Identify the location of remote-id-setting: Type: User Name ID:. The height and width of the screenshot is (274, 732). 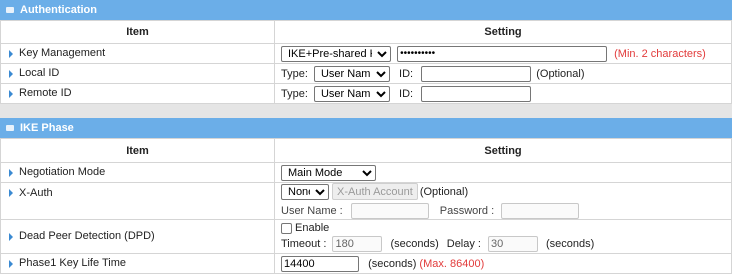
(503, 93).